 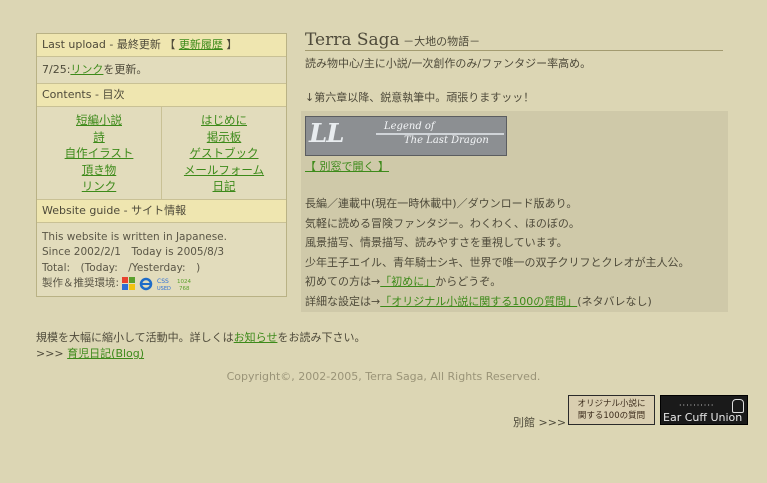 What do you see at coordinates (164, 288) in the screenshot?
I see `svg-text: USED` at bounding box center [164, 288].